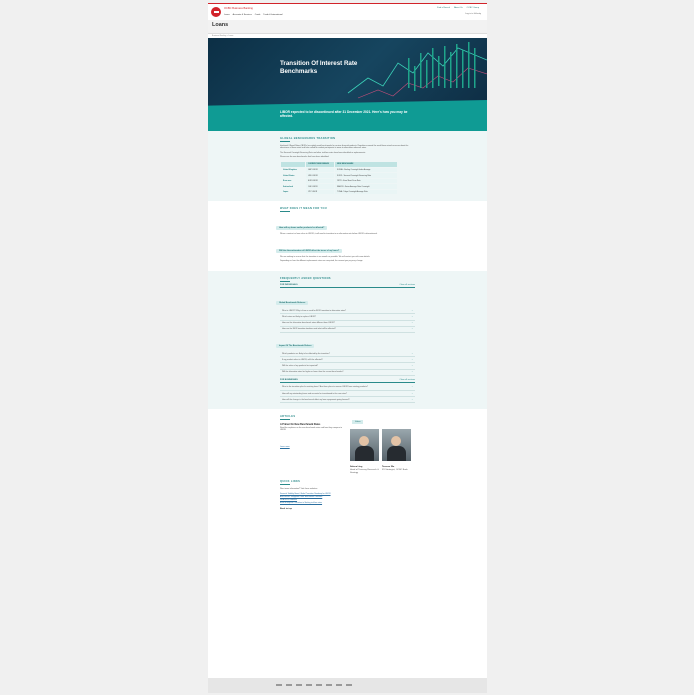 This screenshot has width=694, height=695. What do you see at coordinates (290, 170) in the screenshot?
I see `table-cell: United Kingdom` at bounding box center [290, 170].